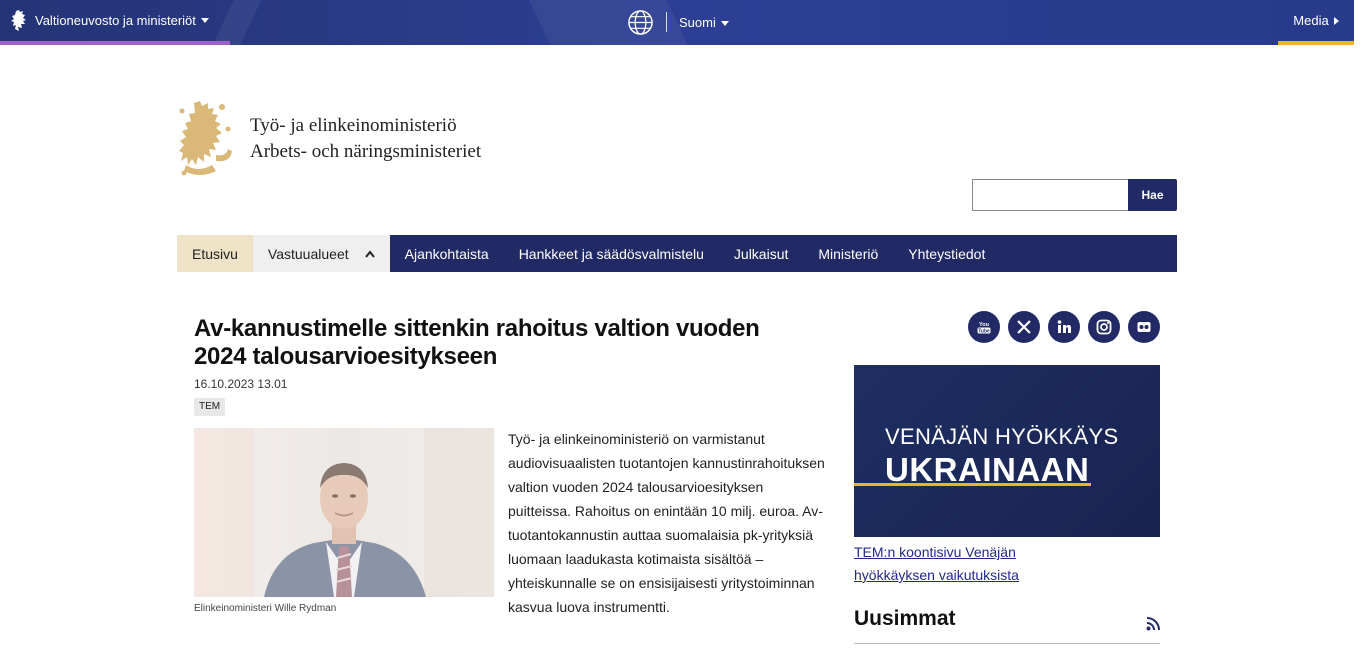  I want to click on social-links: You Tube, so click(1064, 327).